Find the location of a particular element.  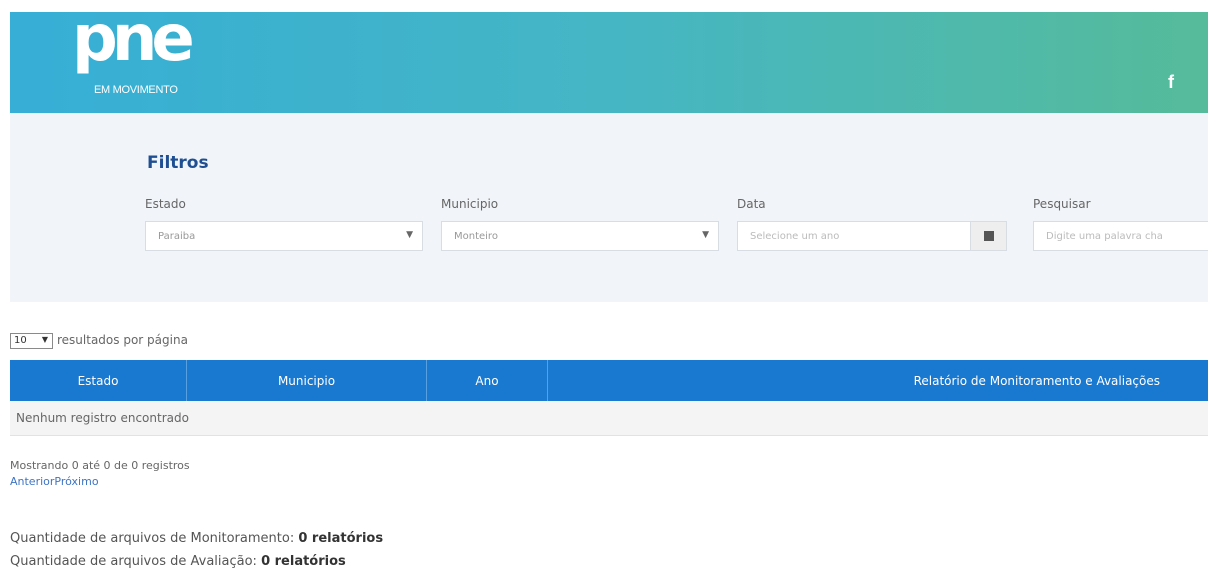

estado-label: Estado is located at coordinates (165, 204).